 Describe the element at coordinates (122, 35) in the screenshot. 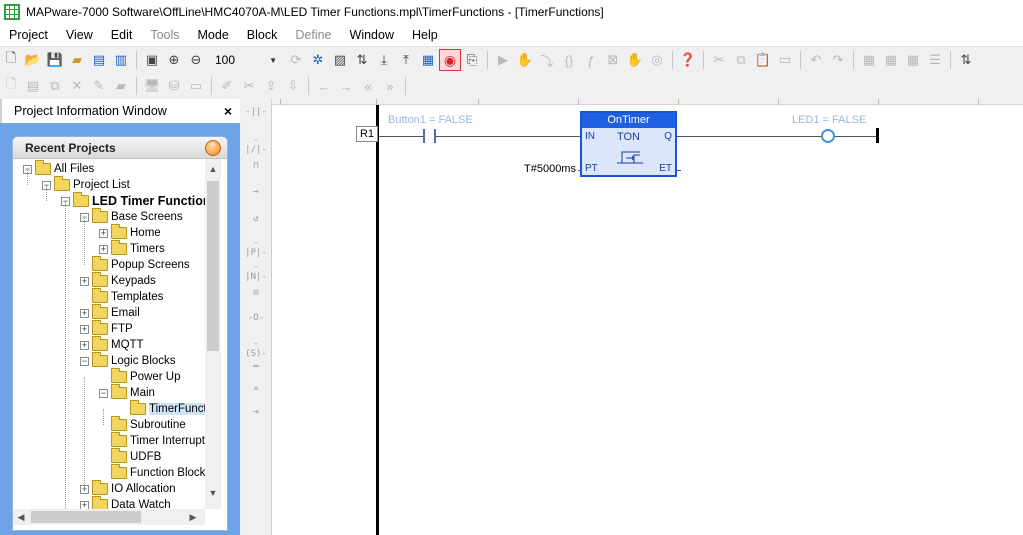

I see `menu-edit: Edit` at that location.